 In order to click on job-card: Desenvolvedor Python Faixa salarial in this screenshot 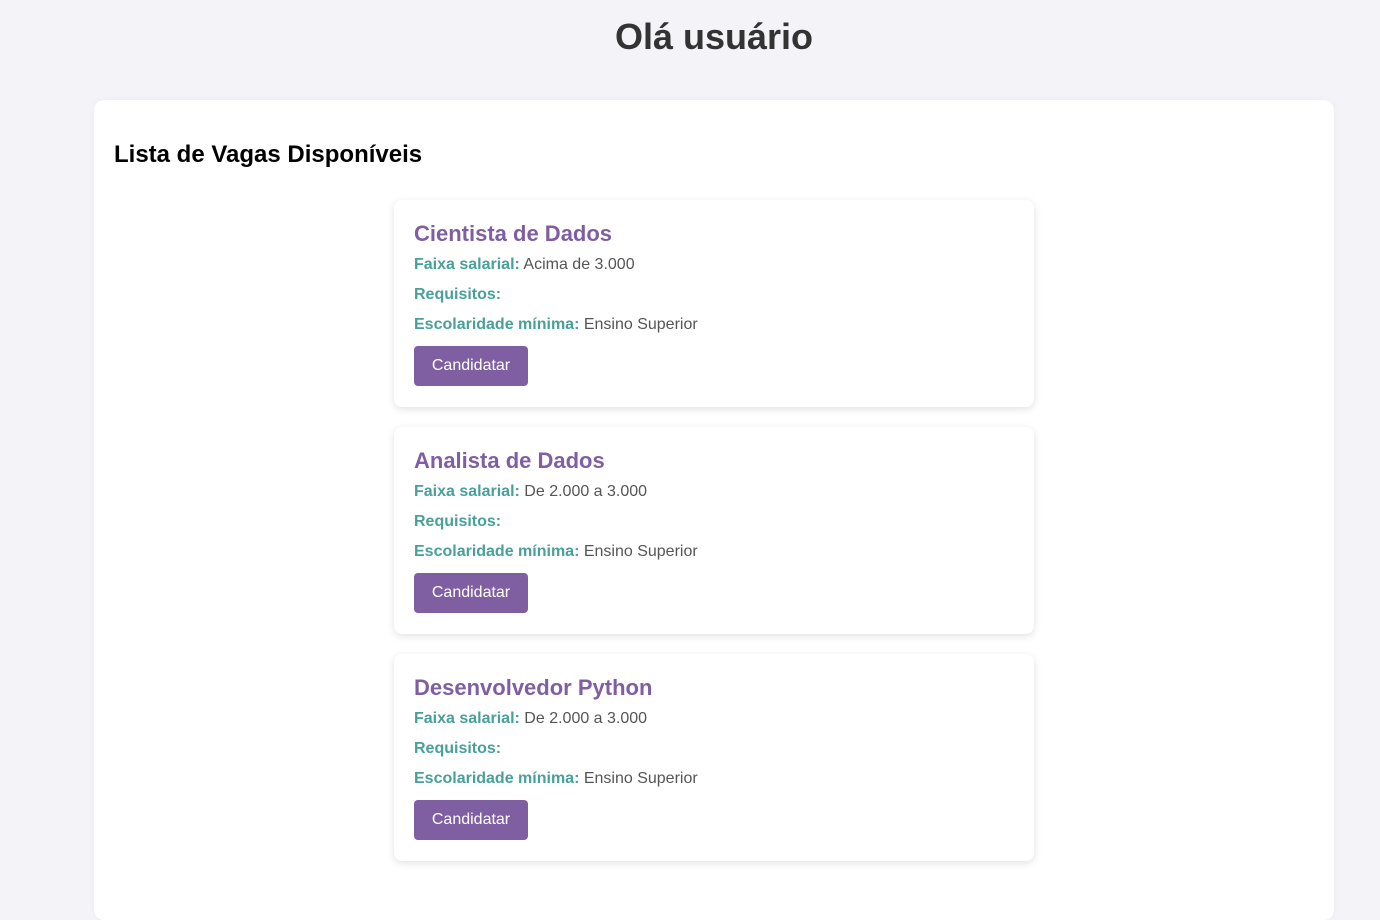, I will do `click(714, 757)`.